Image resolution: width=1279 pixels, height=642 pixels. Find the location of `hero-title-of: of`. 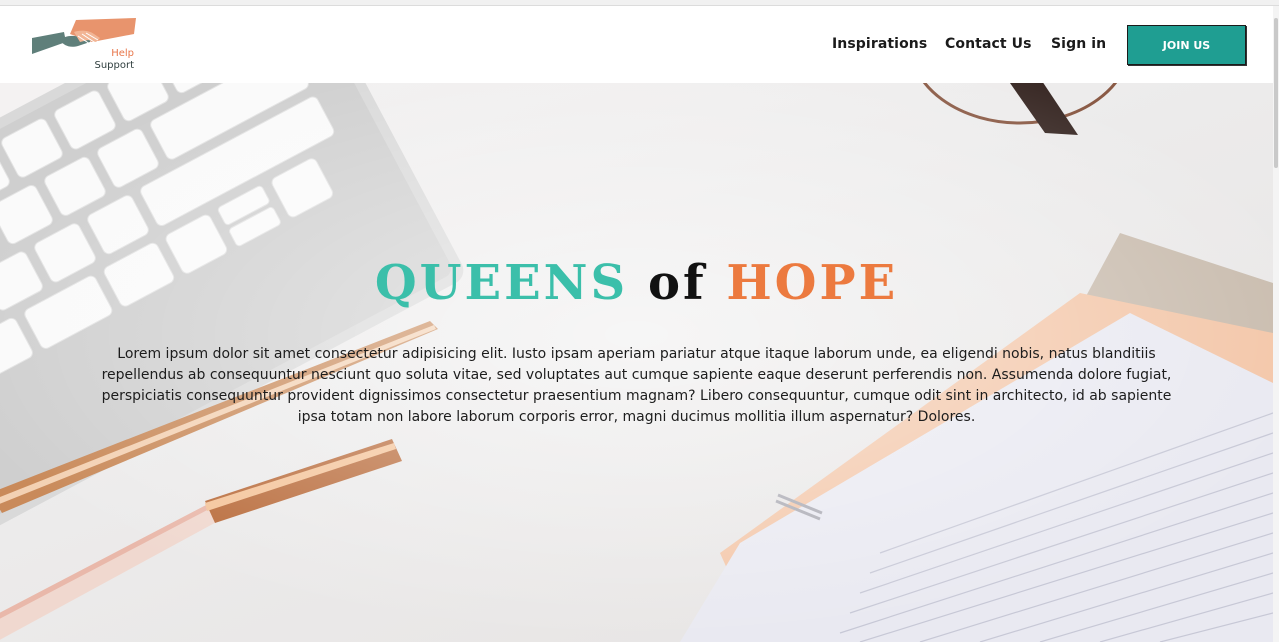

hero-title-of: of is located at coordinates (677, 283).